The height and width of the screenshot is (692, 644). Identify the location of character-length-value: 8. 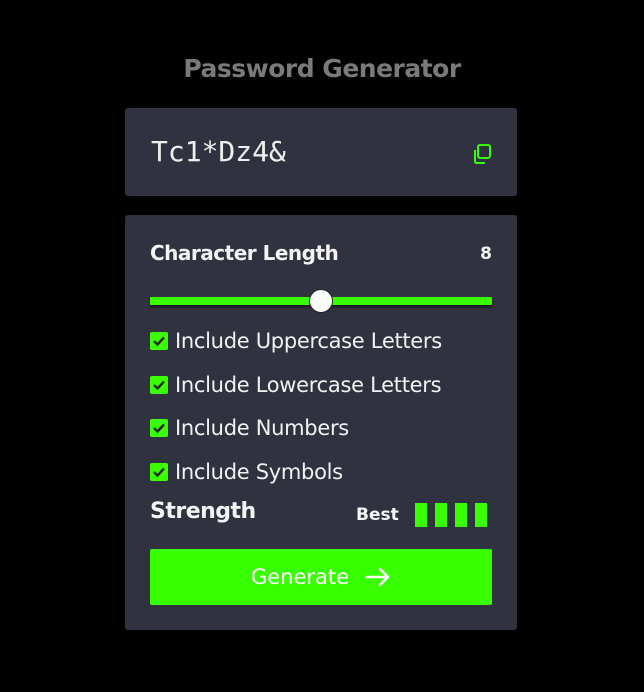
(486, 254).